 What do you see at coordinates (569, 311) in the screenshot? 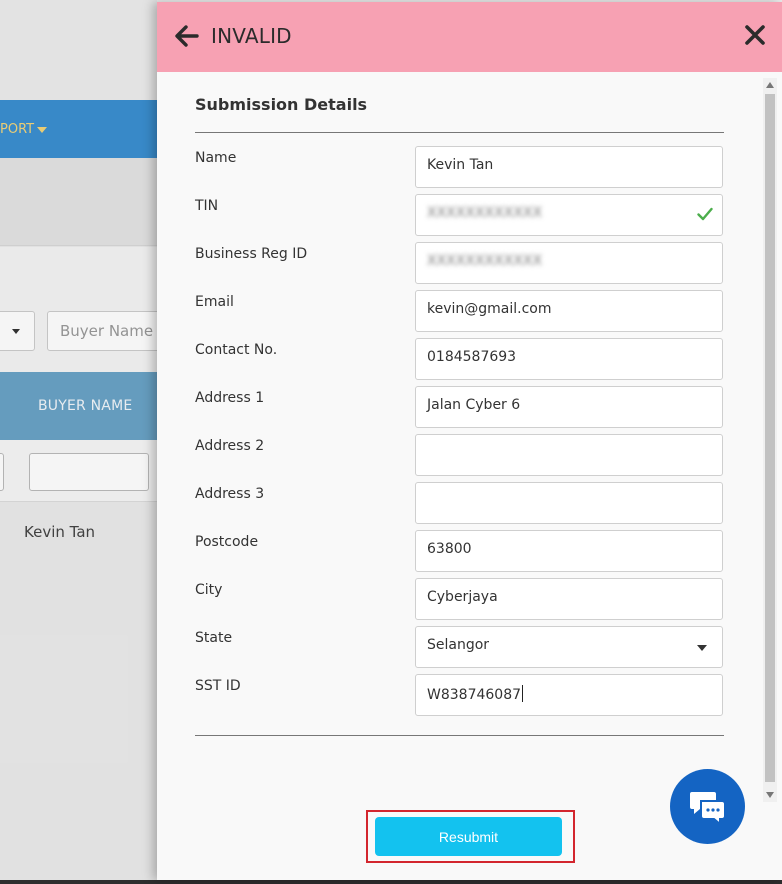
I see `email-field: kevin@gmail.com` at bounding box center [569, 311].